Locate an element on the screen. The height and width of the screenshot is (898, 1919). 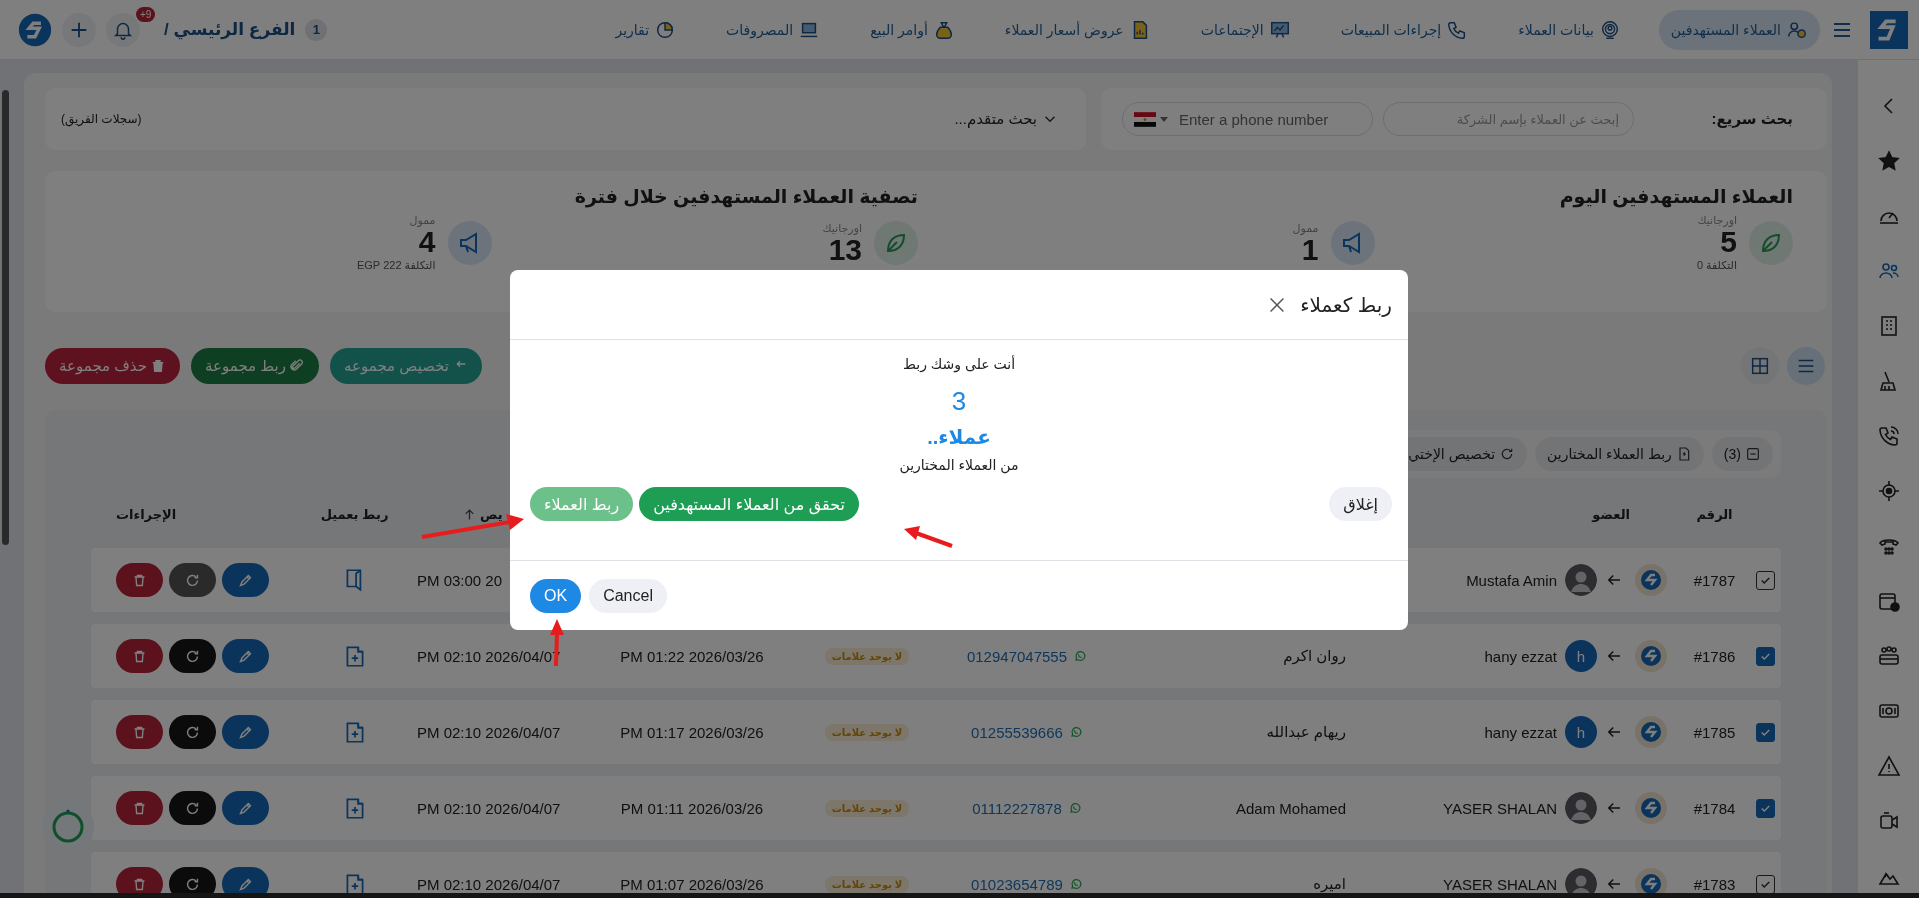
phone-link: 01255539666 is located at coordinates (1017, 732).